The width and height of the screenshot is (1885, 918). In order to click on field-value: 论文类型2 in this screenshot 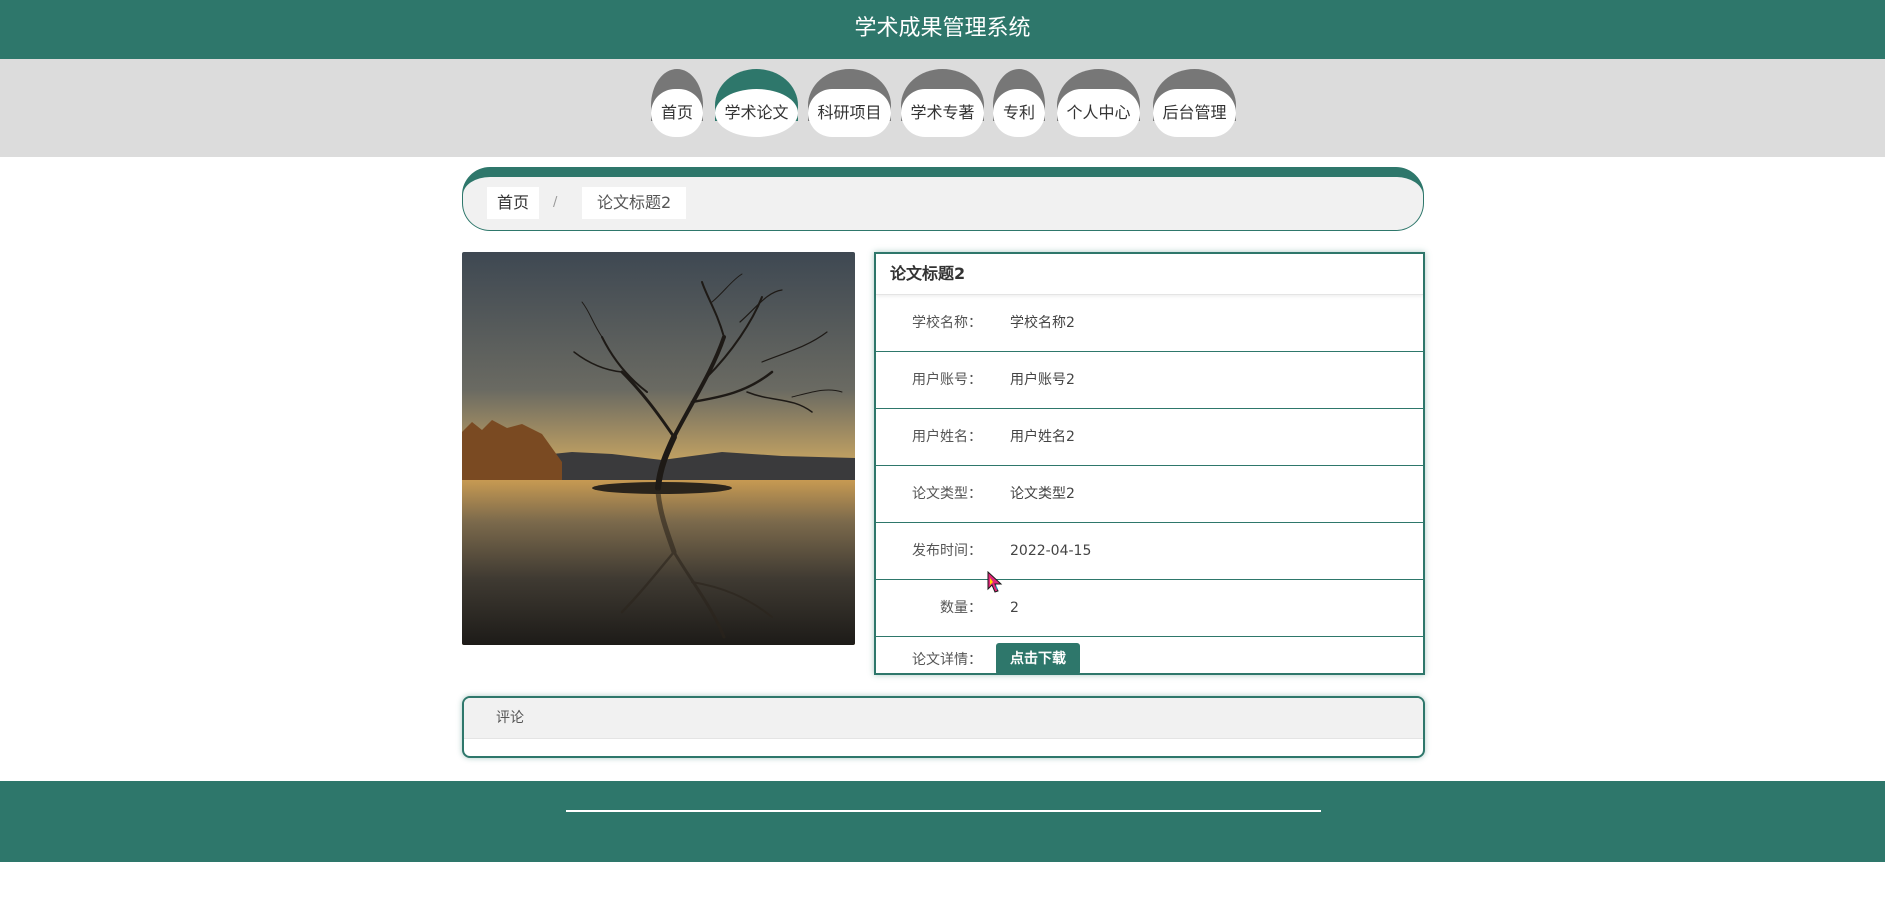, I will do `click(1042, 494)`.